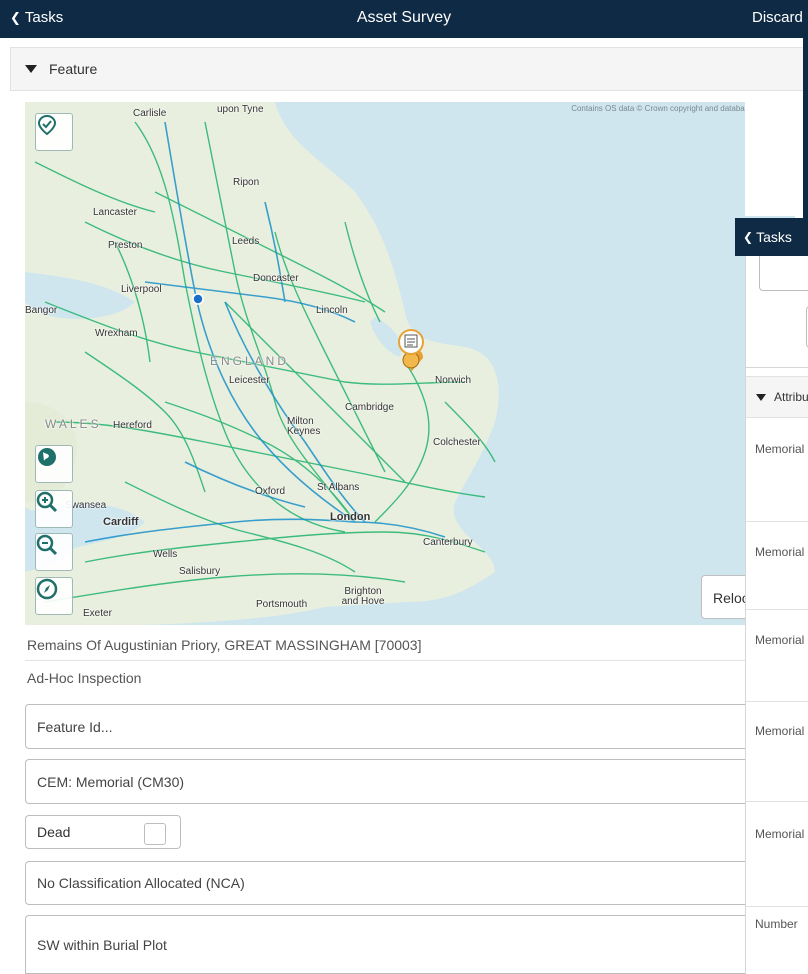  Describe the element at coordinates (41, 310) in the screenshot. I see `map-label: Bangor` at that location.